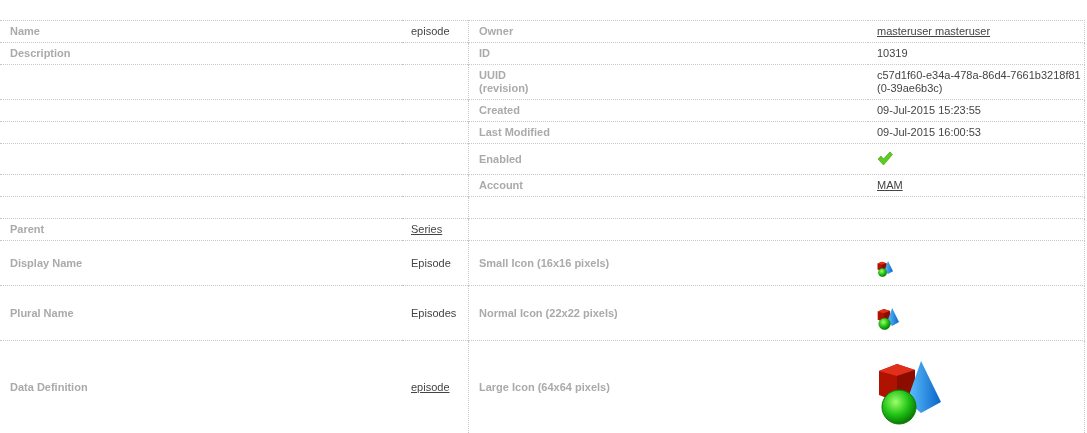 The image size is (1087, 433). Describe the element at coordinates (40, 53) in the screenshot. I see `field-label: Description` at that location.